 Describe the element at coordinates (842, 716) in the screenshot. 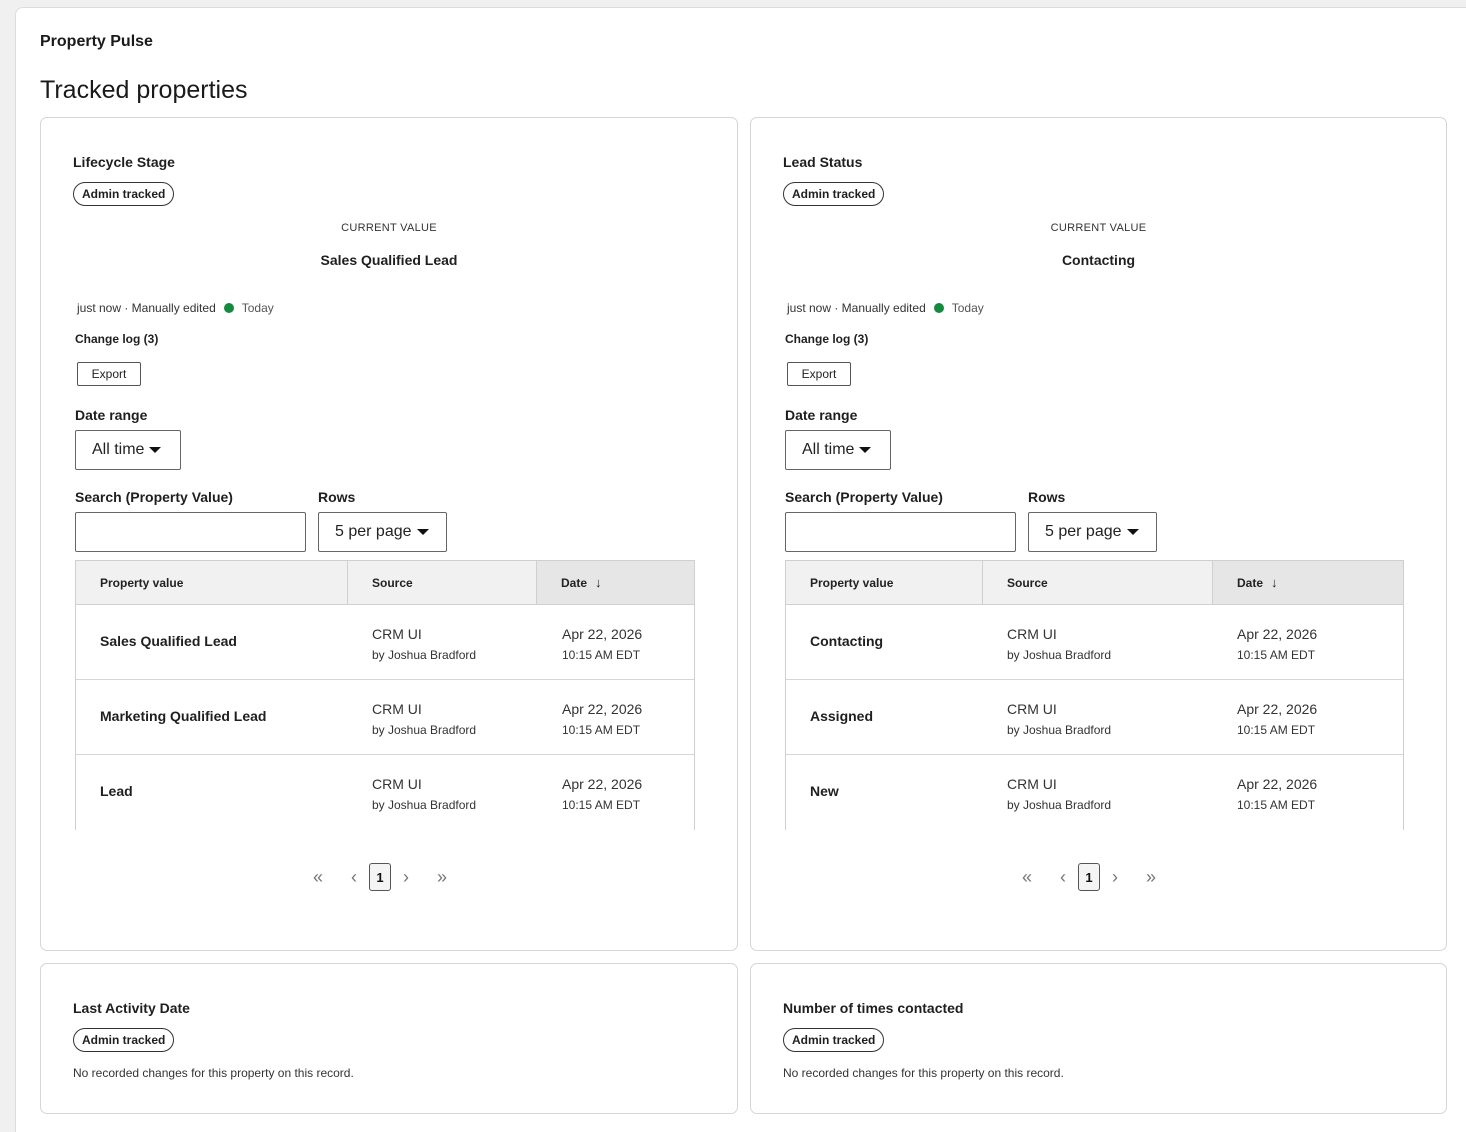

I see `property-value-cell: Assigned` at that location.